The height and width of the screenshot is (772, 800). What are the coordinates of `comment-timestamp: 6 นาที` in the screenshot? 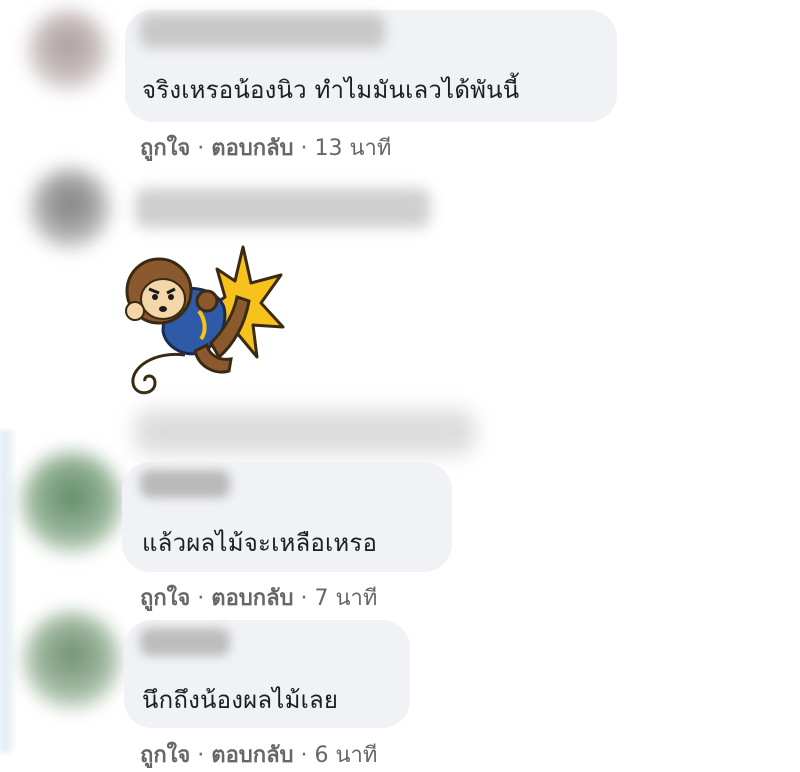 It's located at (346, 755).